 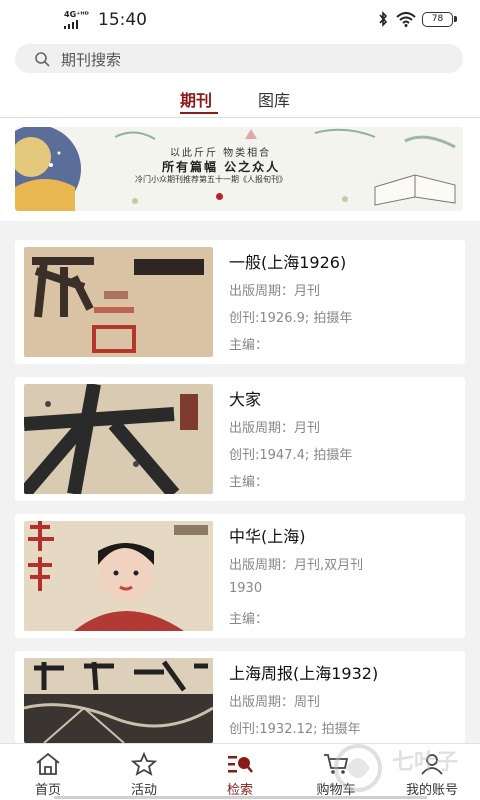 I want to click on magazine-card: 中华(上海) 出版周期：月刊,双月刊 1930 主编：, so click(x=240, y=576).